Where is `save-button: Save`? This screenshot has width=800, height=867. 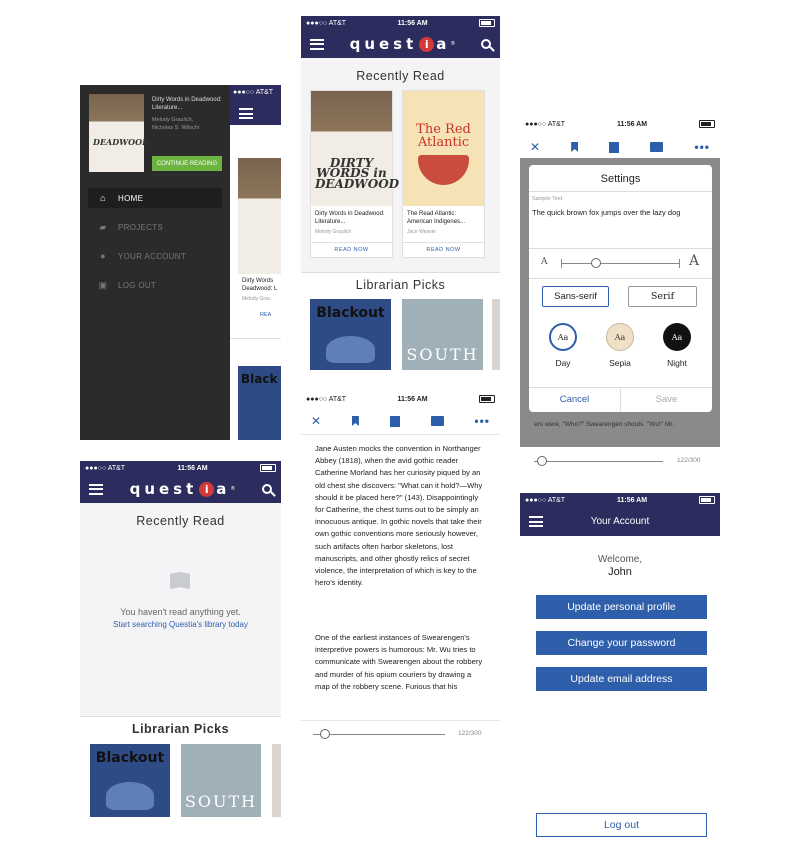 save-button: Save is located at coordinates (666, 399).